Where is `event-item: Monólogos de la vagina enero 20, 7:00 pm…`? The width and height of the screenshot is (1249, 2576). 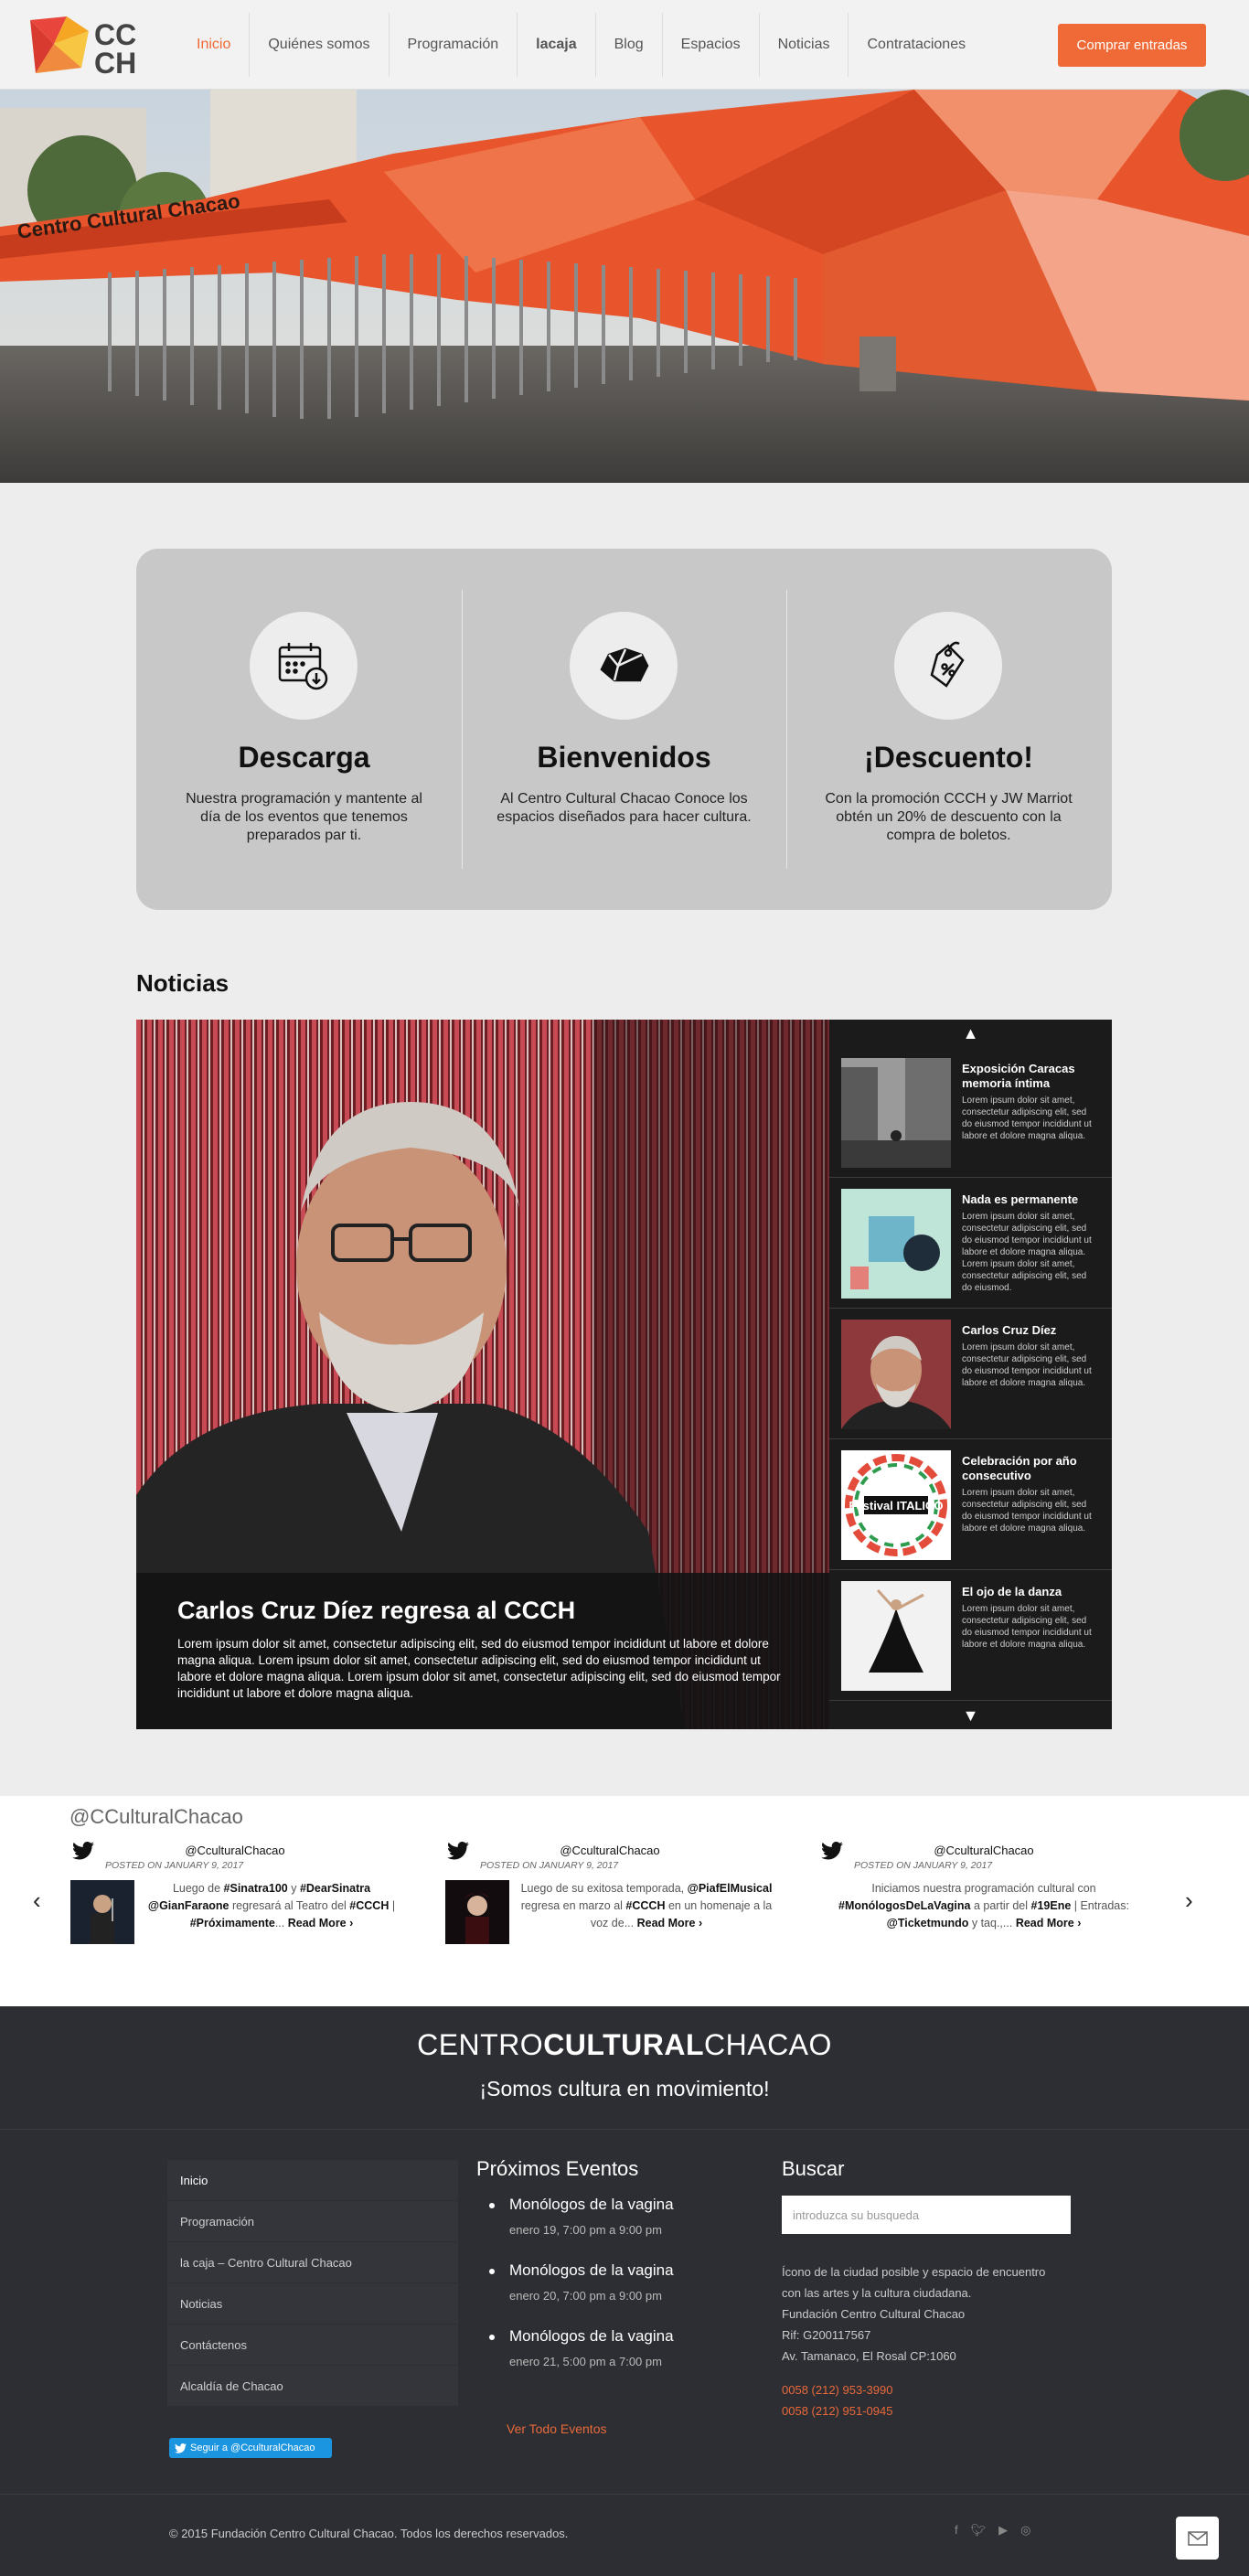 event-item: Monólogos de la vagina enero 20, 7:00 pm… is located at coordinates (613, 2294).